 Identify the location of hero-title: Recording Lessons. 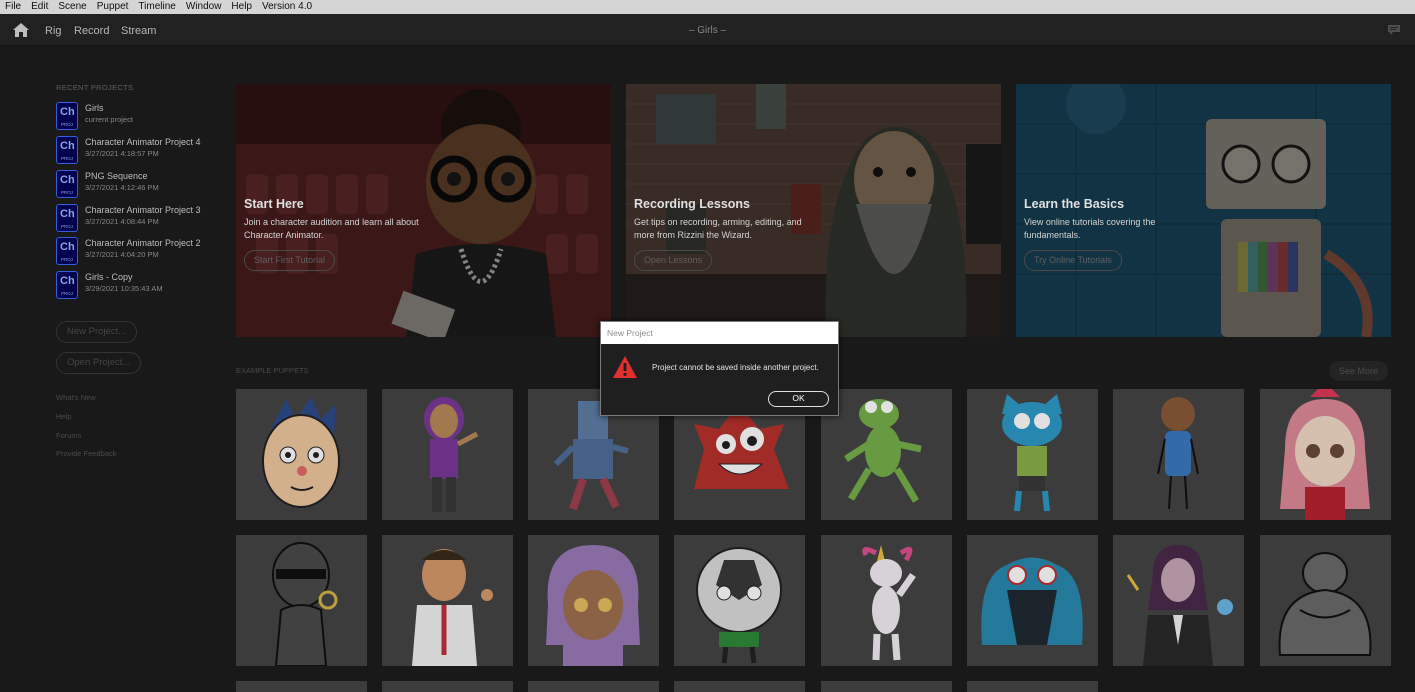
(692, 204).